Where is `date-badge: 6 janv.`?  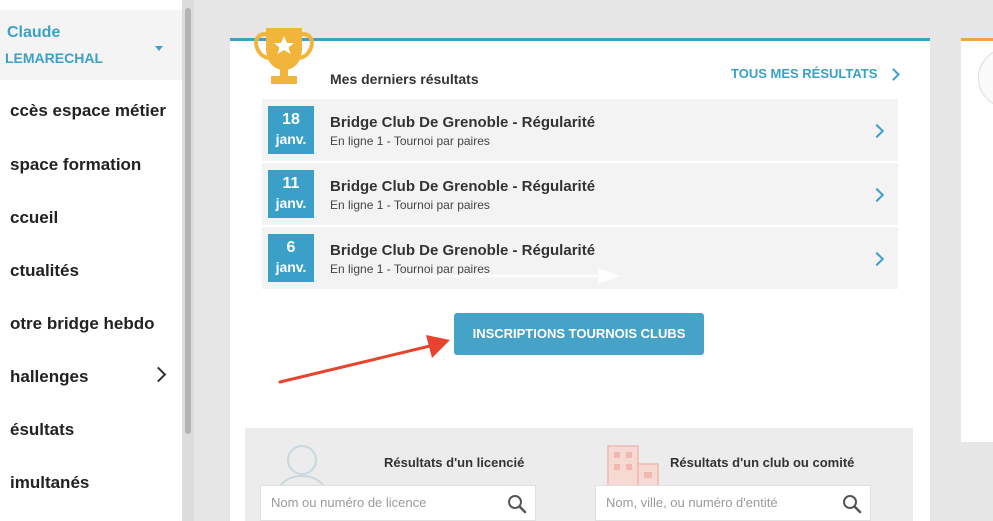
date-badge: 6 janv. is located at coordinates (291, 258).